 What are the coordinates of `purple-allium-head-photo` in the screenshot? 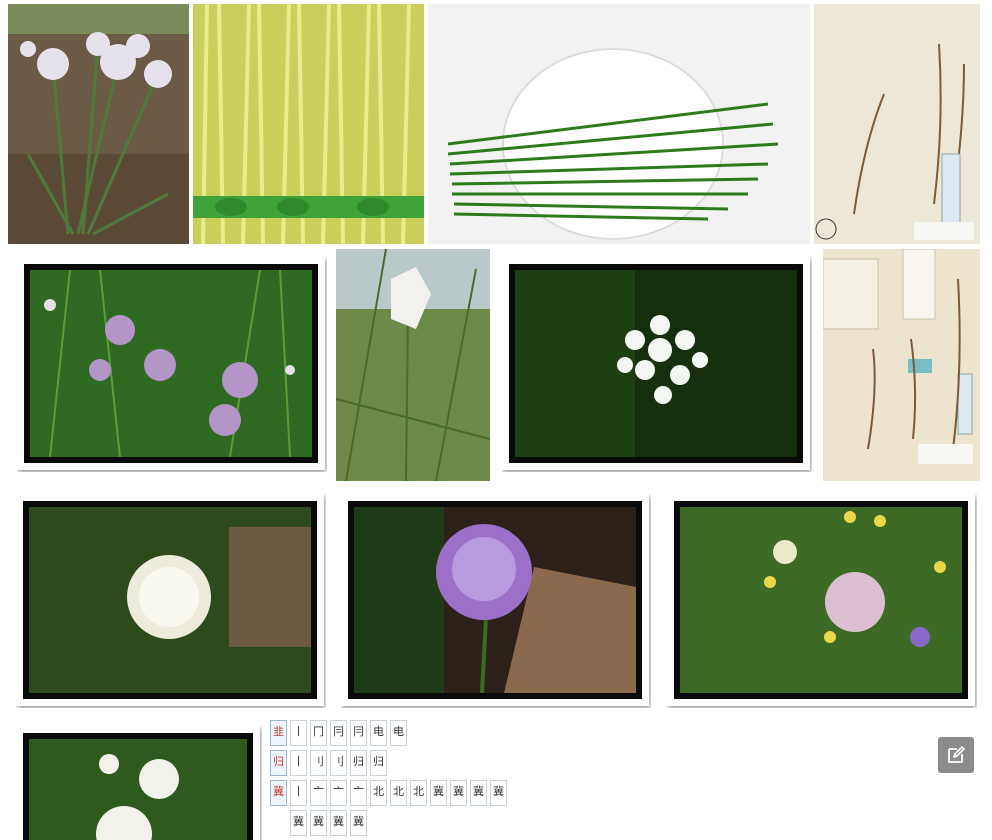 It's located at (495, 600).